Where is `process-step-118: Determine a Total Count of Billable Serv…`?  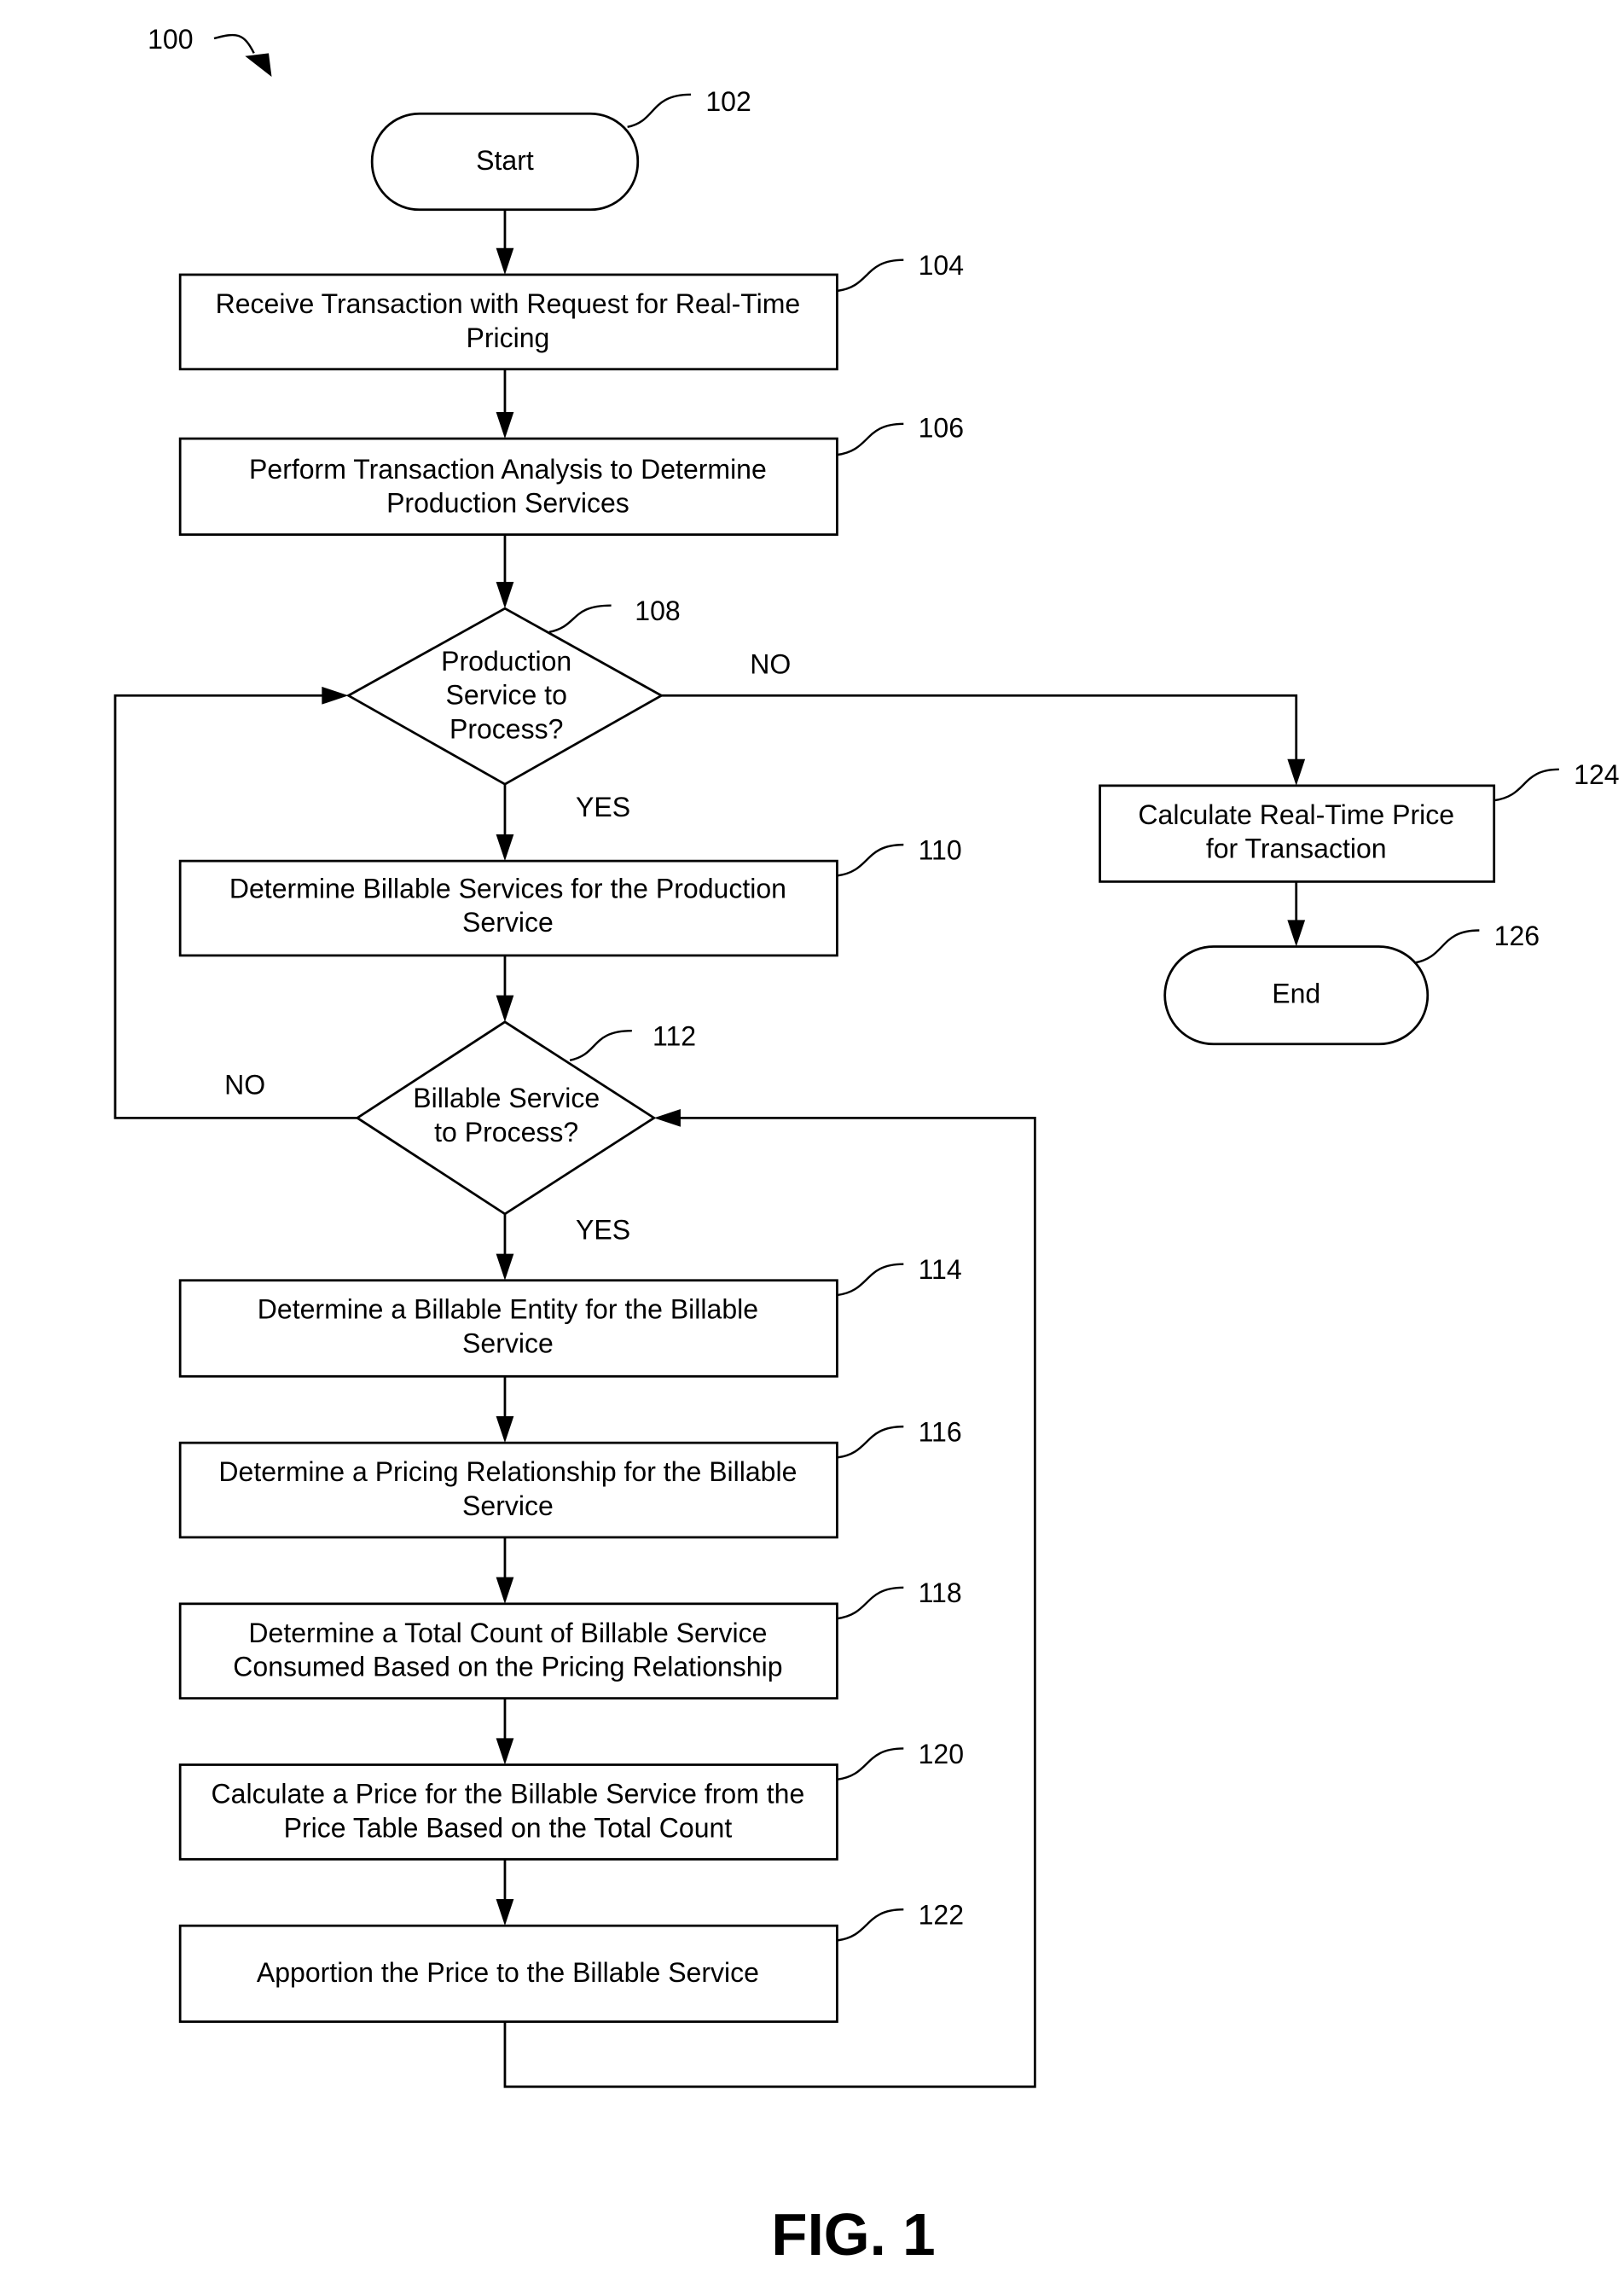
process-step-118: Determine a Total Count of Billable Serv… is located at coordinates (570, 1638).